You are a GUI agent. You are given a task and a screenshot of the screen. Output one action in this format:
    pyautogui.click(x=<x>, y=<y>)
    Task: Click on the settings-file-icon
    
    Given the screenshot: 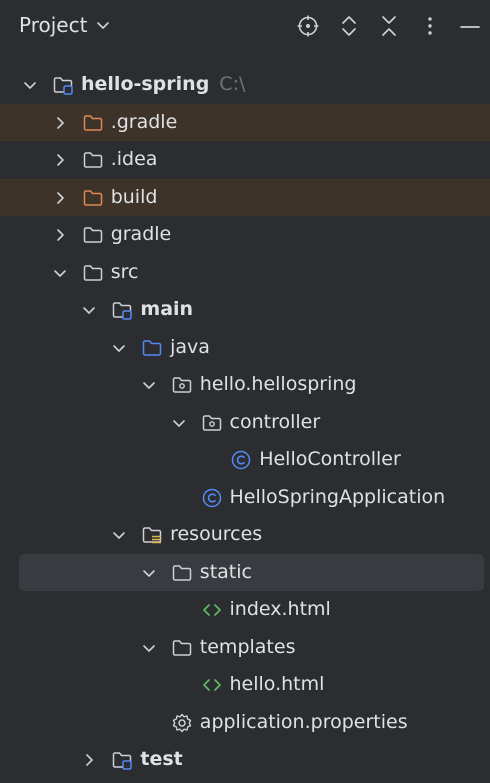 What is the action you would take?
    pyautogui.click(x=181, y=722)
    